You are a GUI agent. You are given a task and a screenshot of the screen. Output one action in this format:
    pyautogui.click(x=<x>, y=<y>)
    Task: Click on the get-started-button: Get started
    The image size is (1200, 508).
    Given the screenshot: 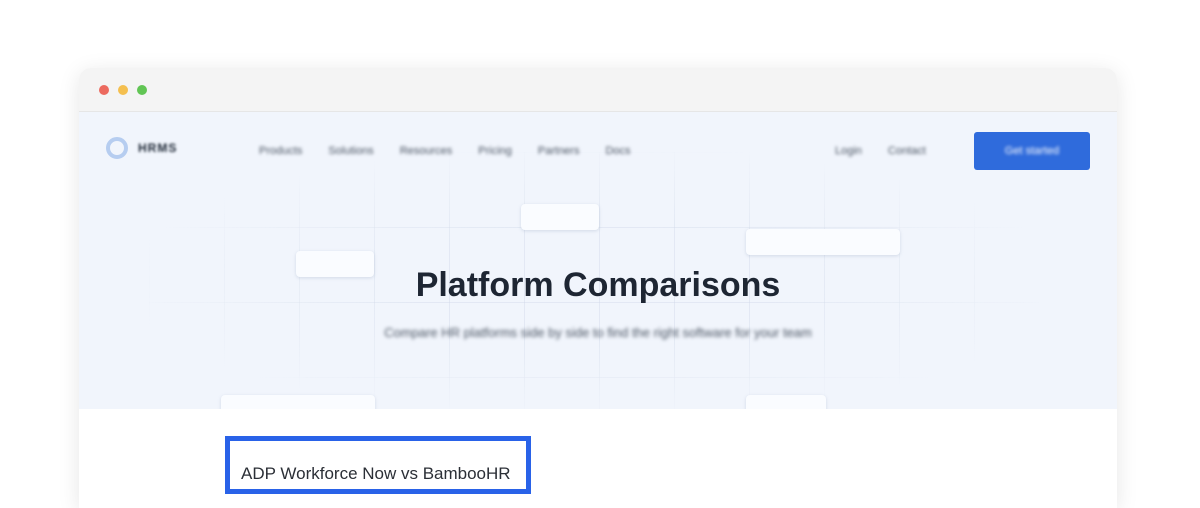 What is the action you would take?
    pyautogui.click(x=1032, y=151)
    